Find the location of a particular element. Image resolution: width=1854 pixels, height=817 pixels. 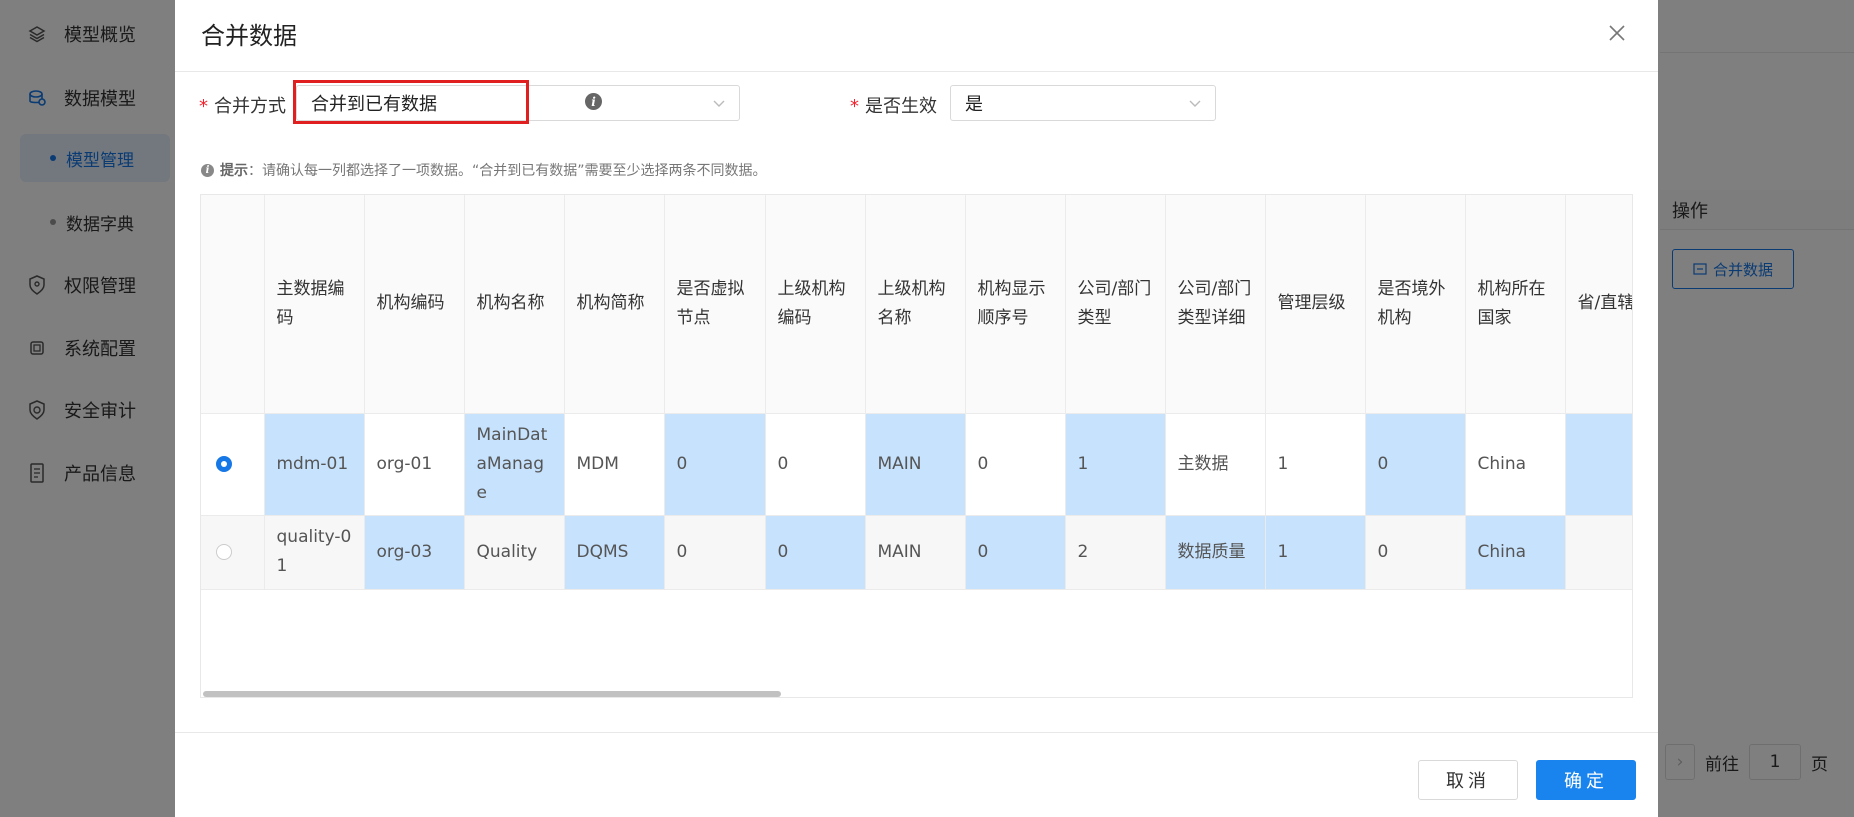

confirm-button: 确定 is located at coordinates (1586, 780).